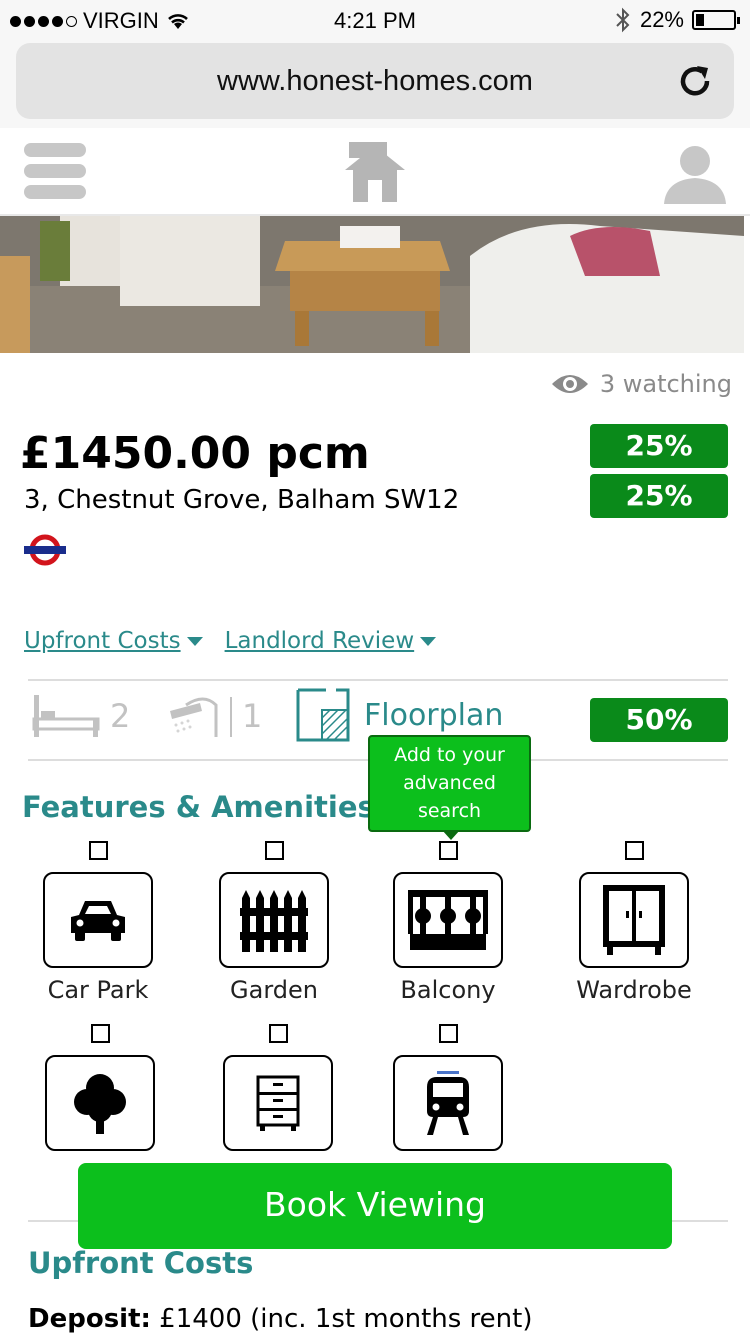 The height and width of the screenshot is (1334, 750). I want to click on deposit-line: Deposit: £1400 (inc. 1st months rent), so click(280, 1319).